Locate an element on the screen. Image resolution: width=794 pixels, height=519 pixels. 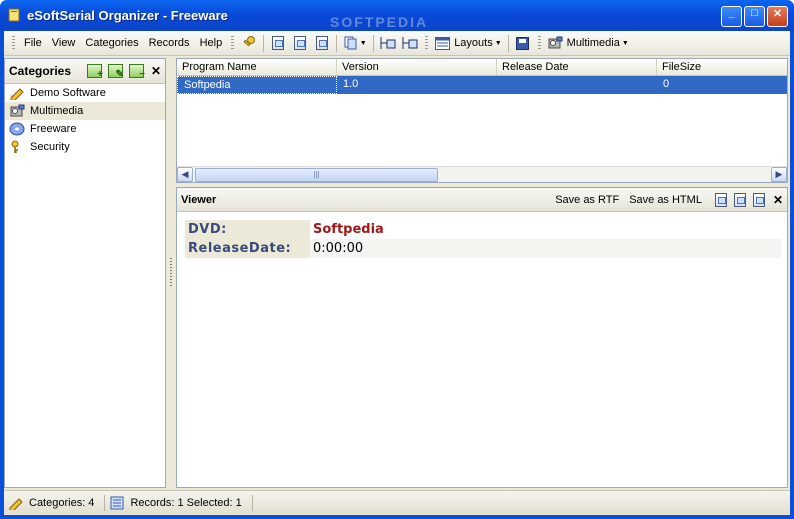
category-item-freeware: Freeware is located at coordinates (85, 129).